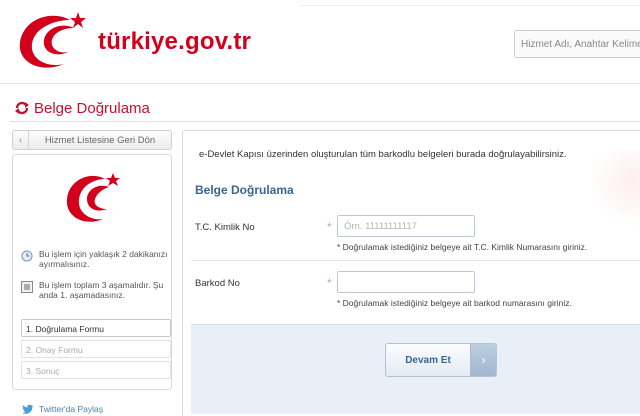 The image size is (640, 416). I want to click on tc-label: T.C. Kimlik No, so click(225, 227).